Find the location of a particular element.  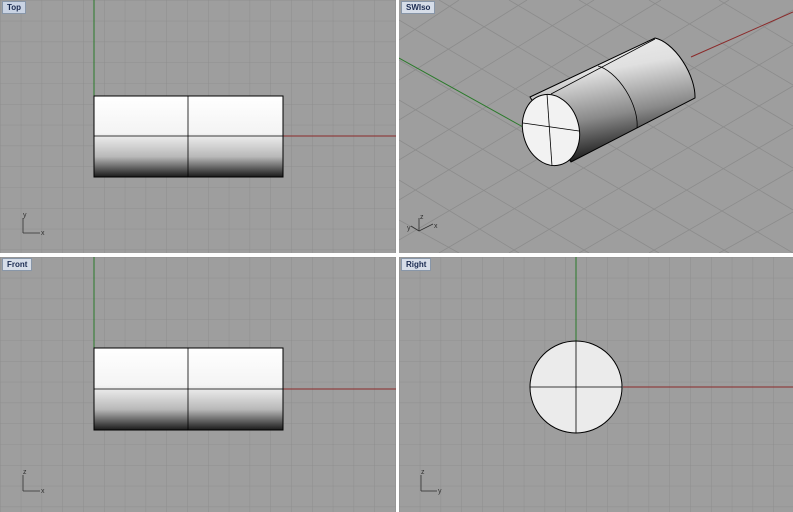

viewport-title-swiso: SWIso is located at coordinates (418, 7).